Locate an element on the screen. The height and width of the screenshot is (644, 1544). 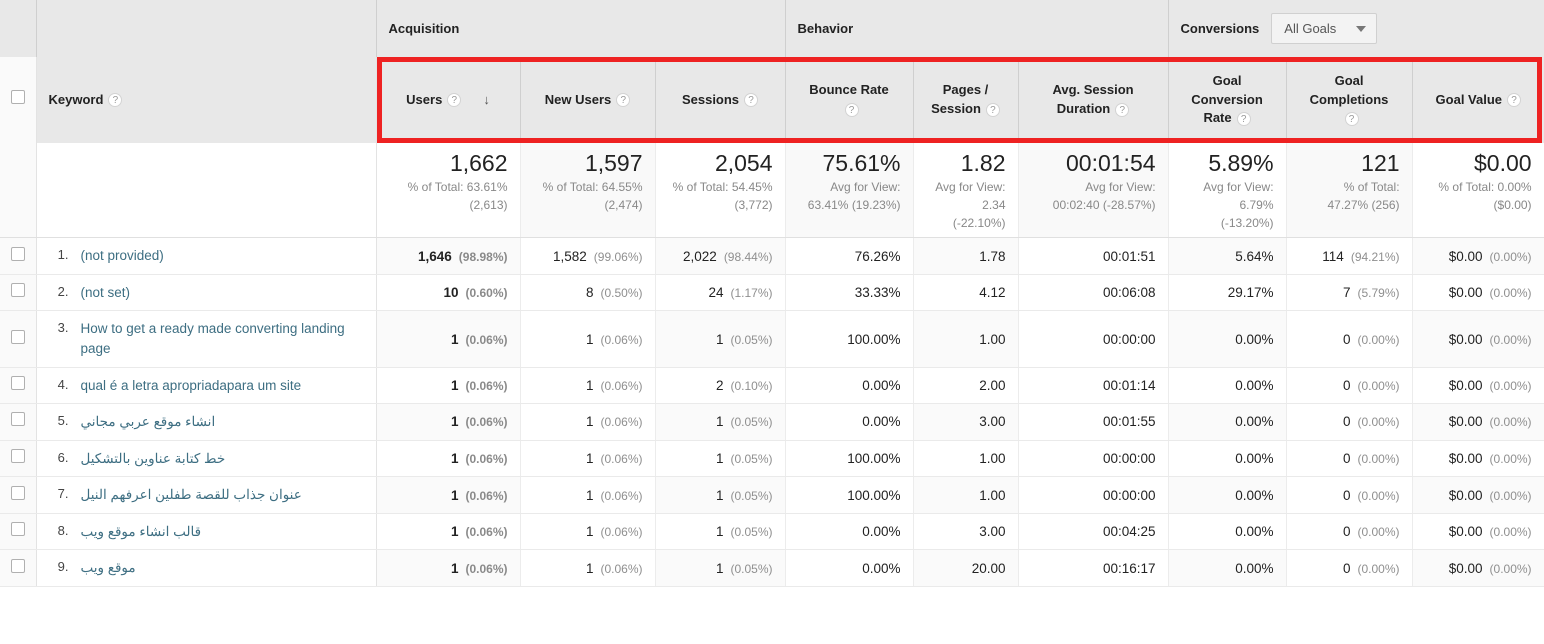
cell-users-percent: (0.06%) is located at coordinates (486, 532).